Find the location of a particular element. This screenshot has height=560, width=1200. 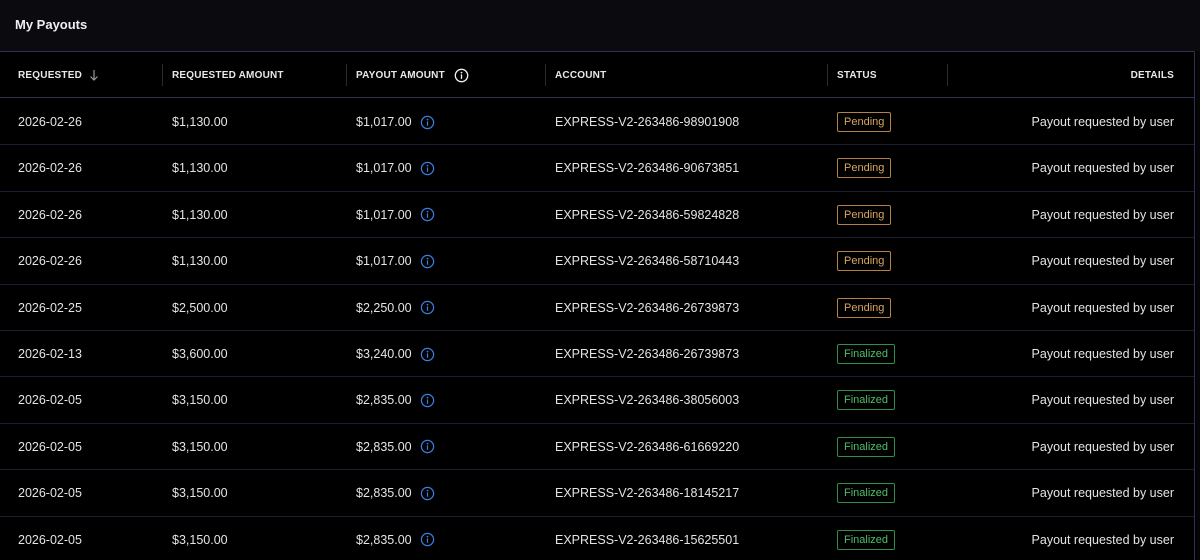

payout-amount-value: $2,250.00 is located at coordinates (384, 307).